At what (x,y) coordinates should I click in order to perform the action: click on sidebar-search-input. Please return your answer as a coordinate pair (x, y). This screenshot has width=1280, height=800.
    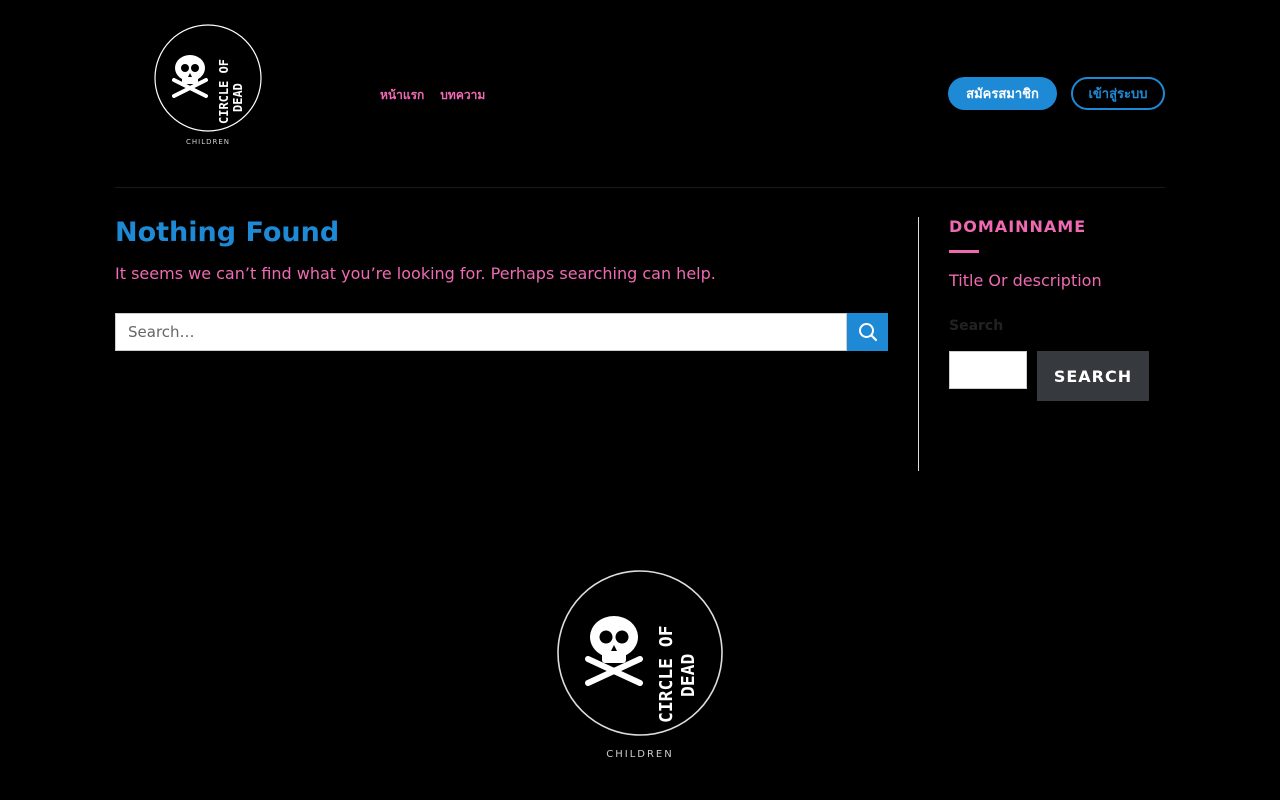
    Looking at the image, I should click on (988, 370).